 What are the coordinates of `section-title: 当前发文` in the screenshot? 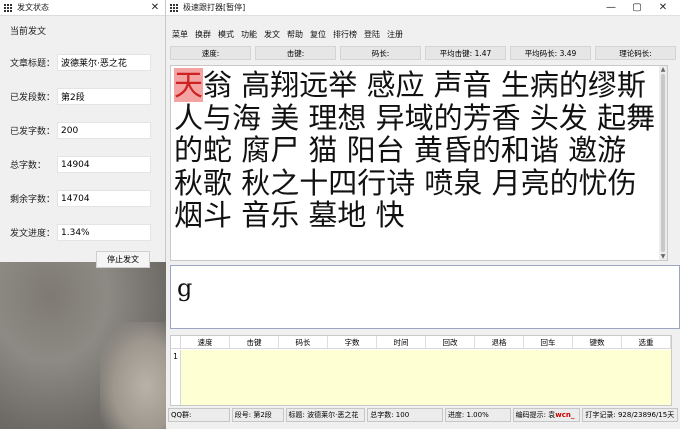 It's located at (28, 32).